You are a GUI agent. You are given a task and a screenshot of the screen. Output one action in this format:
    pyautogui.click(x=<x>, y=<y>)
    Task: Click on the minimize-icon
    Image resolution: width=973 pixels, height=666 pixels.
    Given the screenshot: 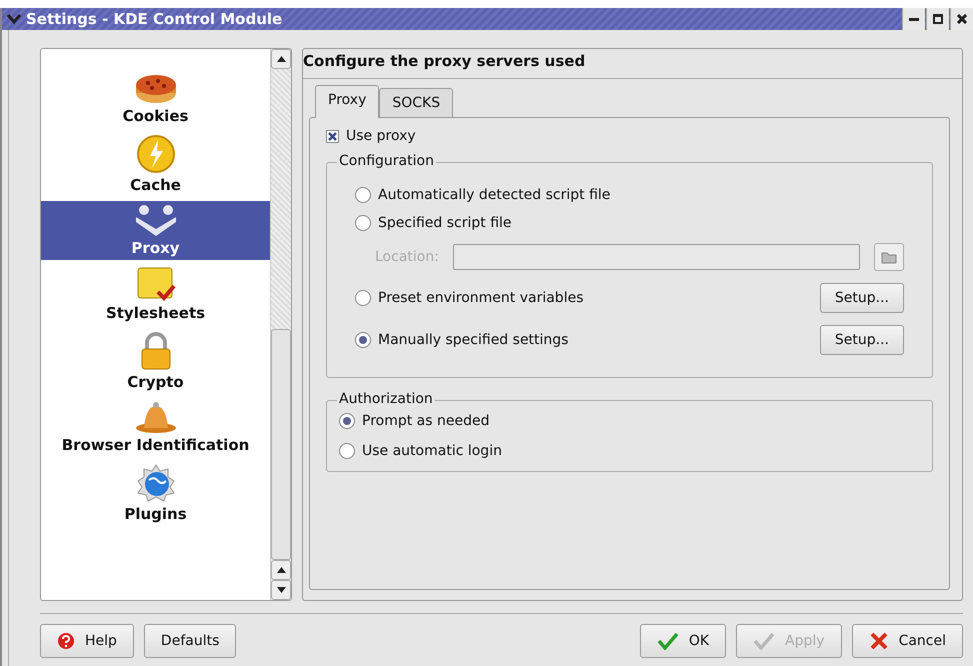 What is the action you would take?
    pyautogui.click(x=914, y=19)
    